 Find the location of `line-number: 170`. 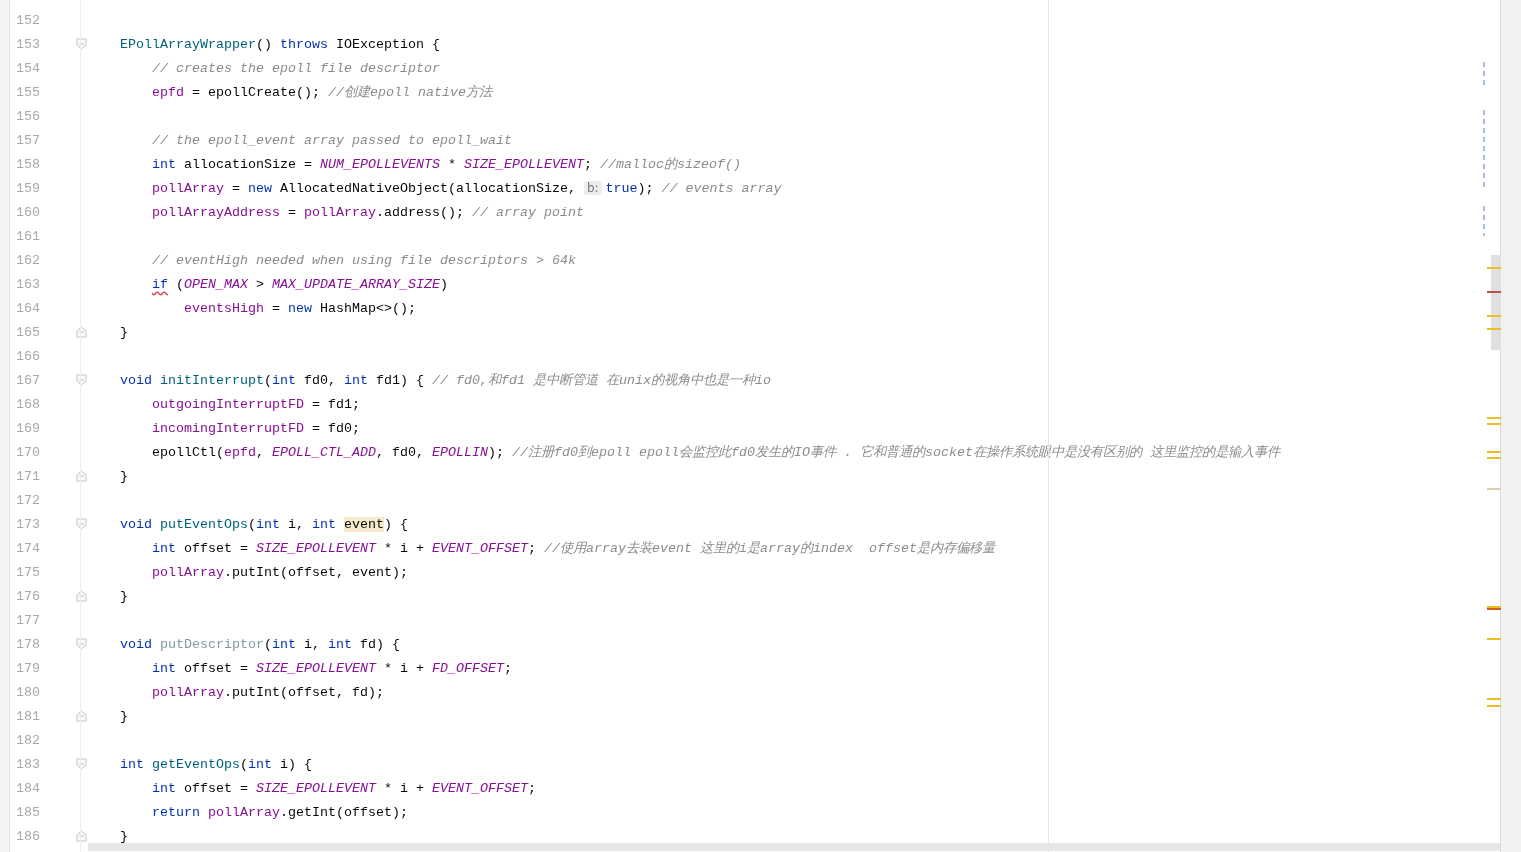

line-number: 170 is located at coordinates (28, 452).